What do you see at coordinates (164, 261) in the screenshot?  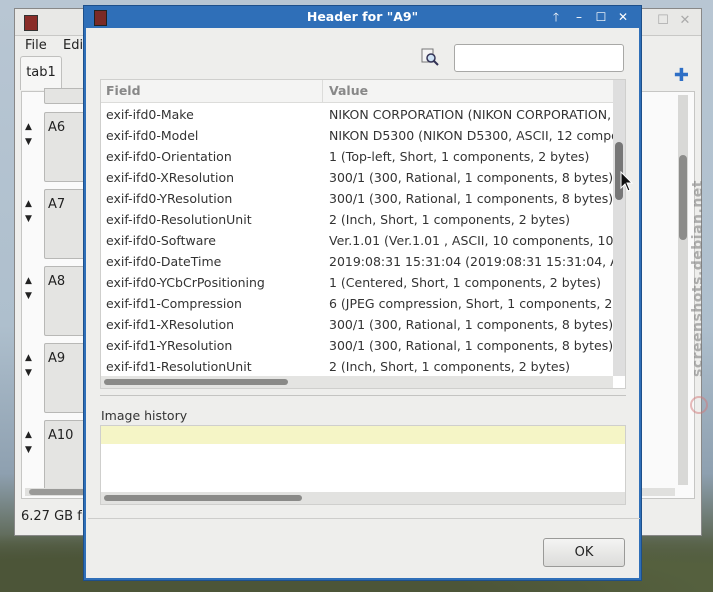 I see `field-cell: exif-ifd0-DateTime` at bounding box center [164, 261].